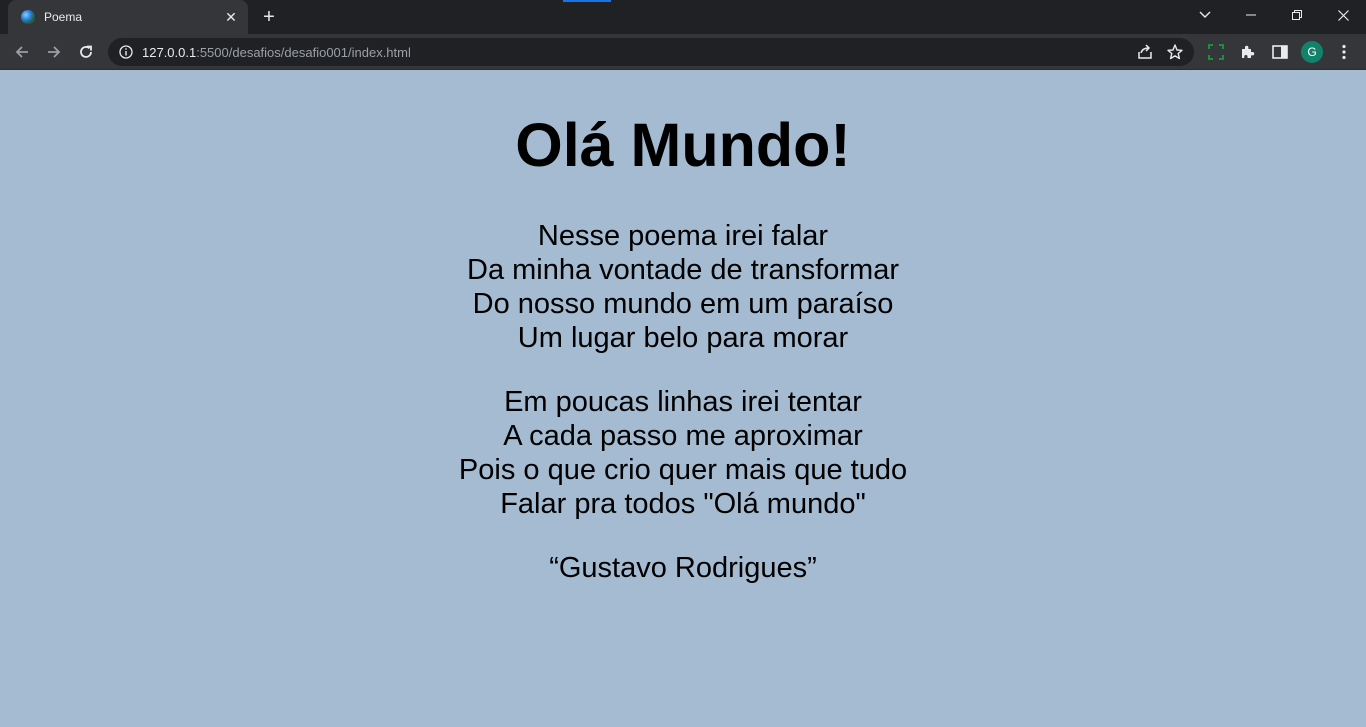 The width and height of the screenshot is (1366, 727). What do you see at coordinates (587, 1) in the screenshot?
I see `tab-strip-accent` at bounding box center [587, 1].